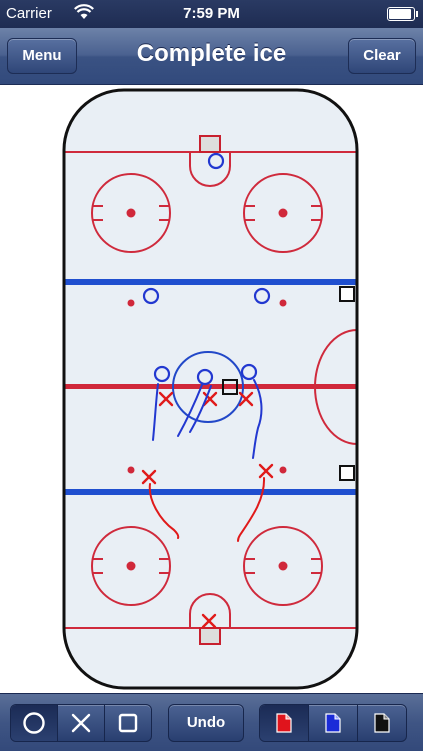 The image size is (423, 751). What do you see at coordinates (210, 282) in the screenshot?
I see `top-blue-line` at bounding box center [210, 282].